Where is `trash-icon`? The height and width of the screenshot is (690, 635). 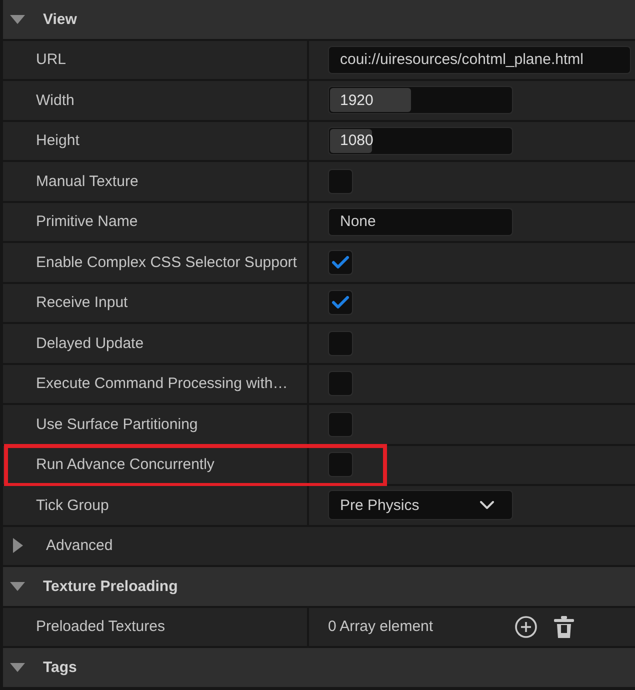
trash-icon is located at coordinates (564, 627).